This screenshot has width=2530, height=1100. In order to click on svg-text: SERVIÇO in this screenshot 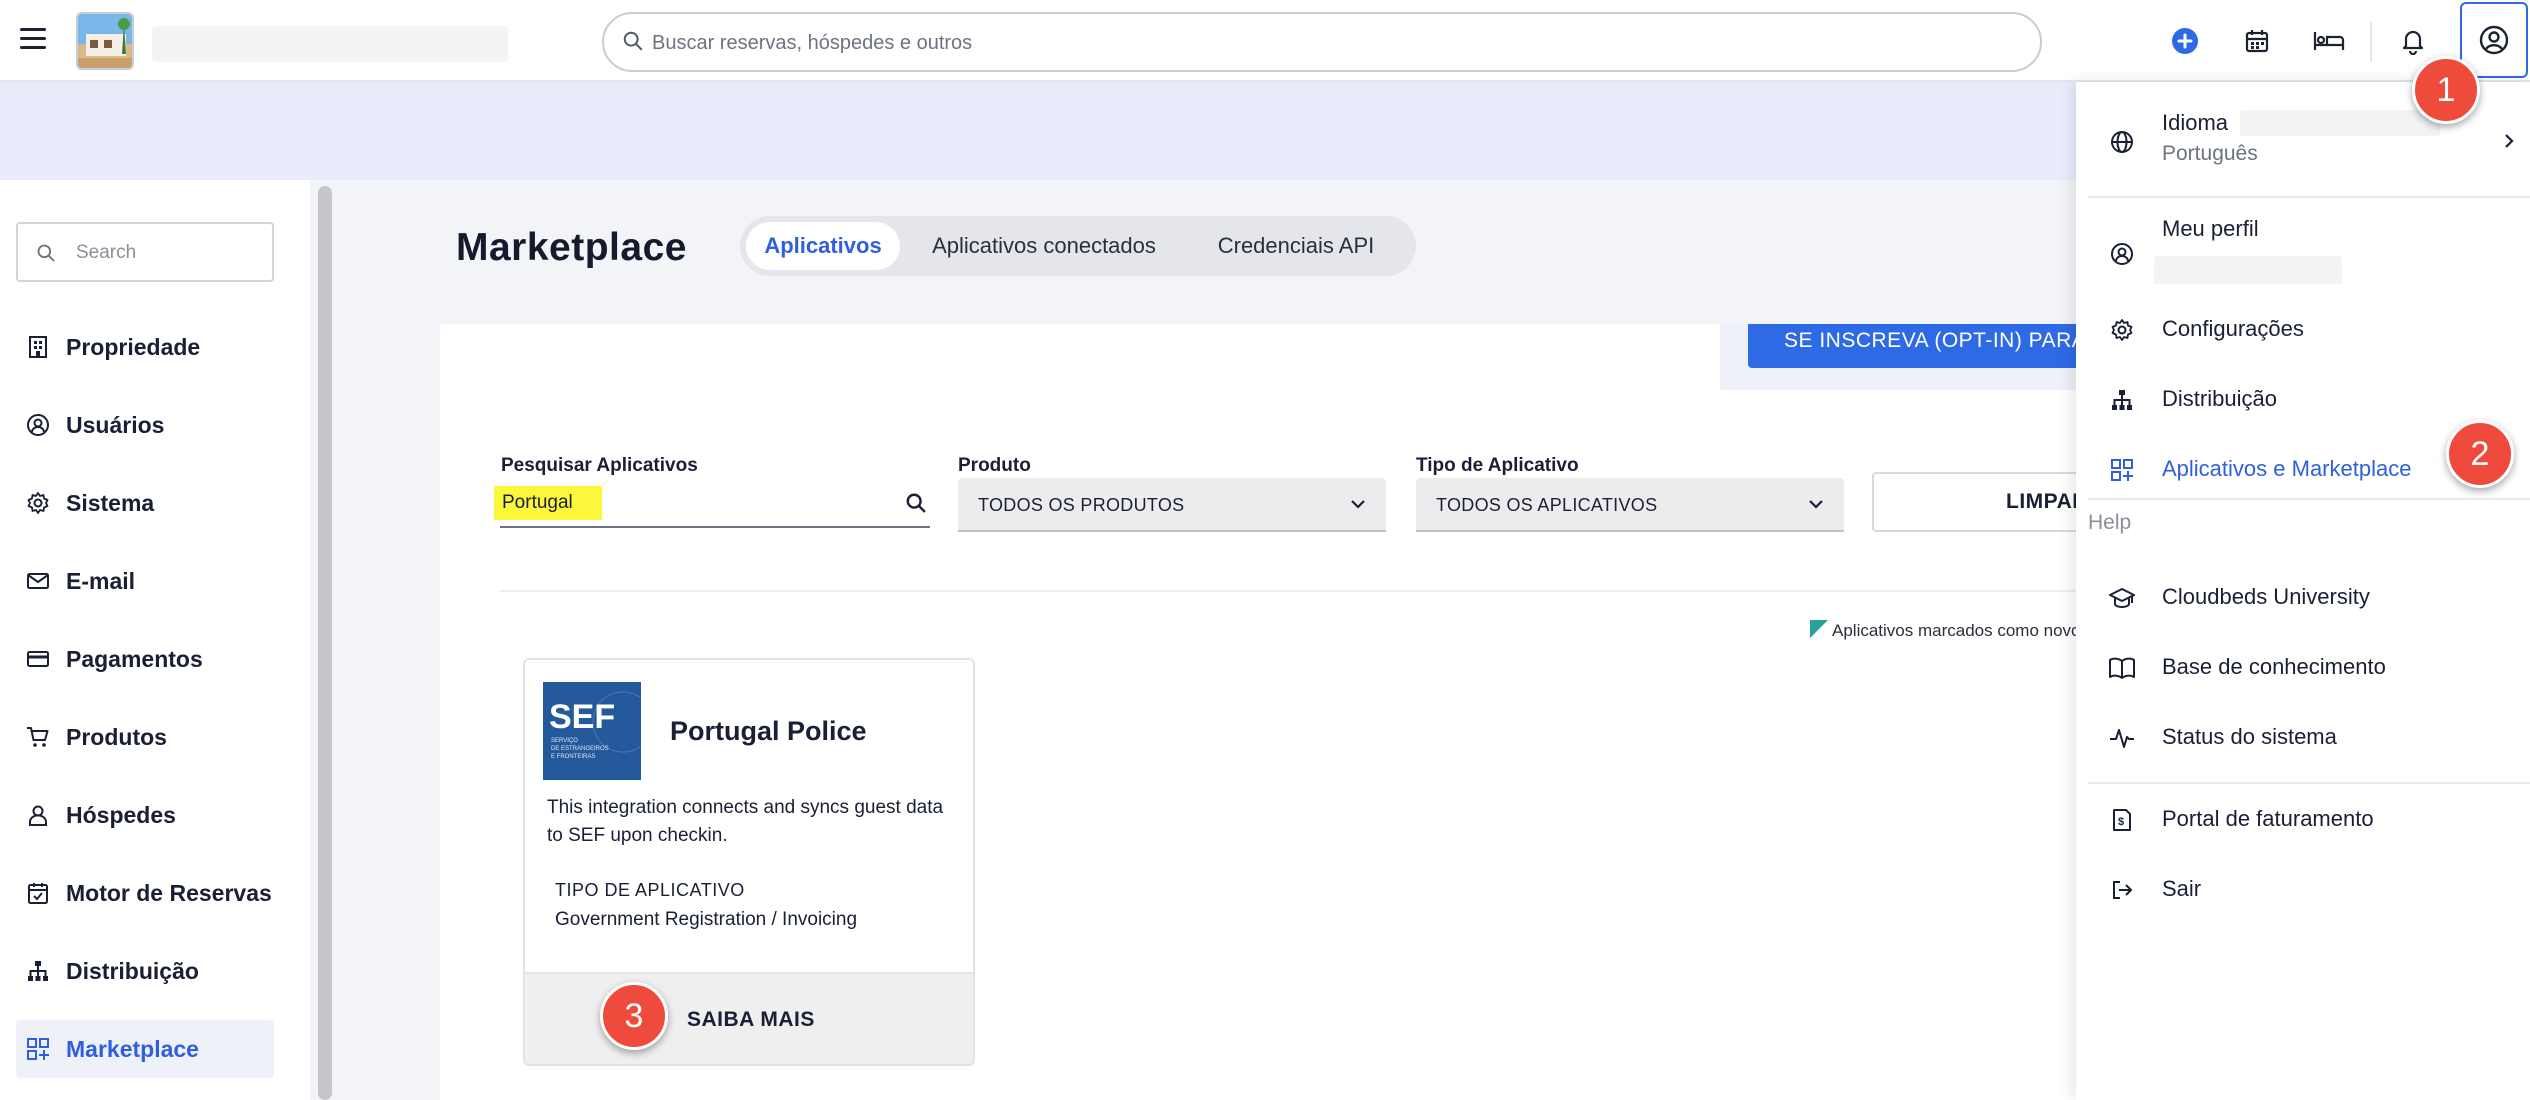, I will do `click(564, 741)`.